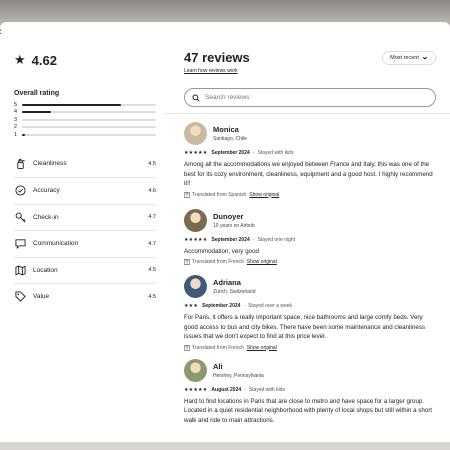 The height and width of the screenshot is (450, 450). I want to click on tag-icon, so click(20, 297).